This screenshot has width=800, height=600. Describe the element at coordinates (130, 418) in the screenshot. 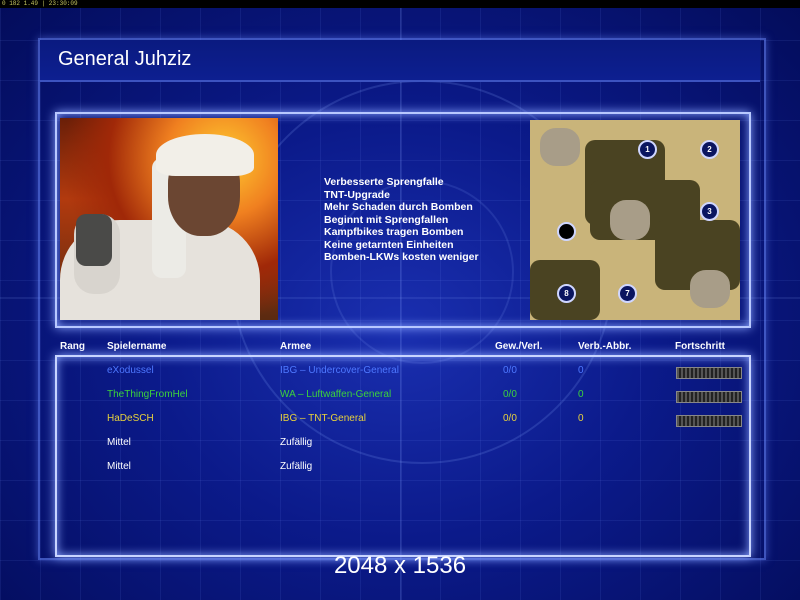

I see `player-name: HaDeSCH` at that location.